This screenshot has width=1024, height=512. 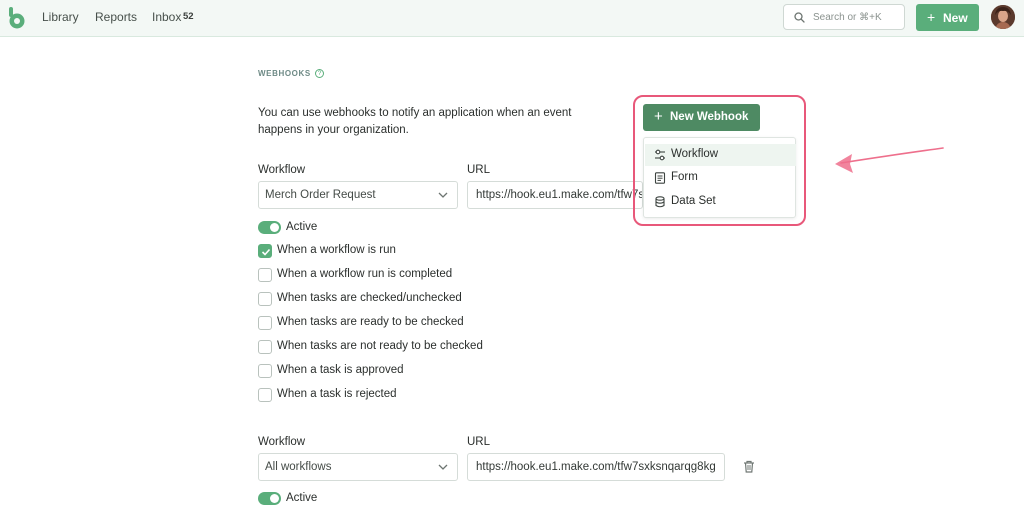 I want to click on trigger-label: When a task is approved, so click(x=340, y=370).